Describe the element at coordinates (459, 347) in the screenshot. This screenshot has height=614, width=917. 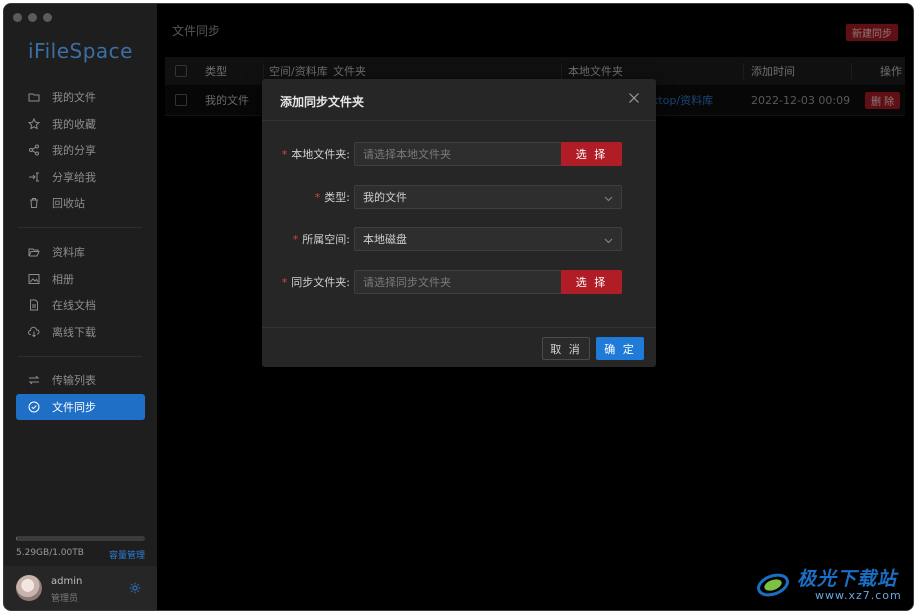
I see `dialog-footer: 取 消 确 定` at that location.